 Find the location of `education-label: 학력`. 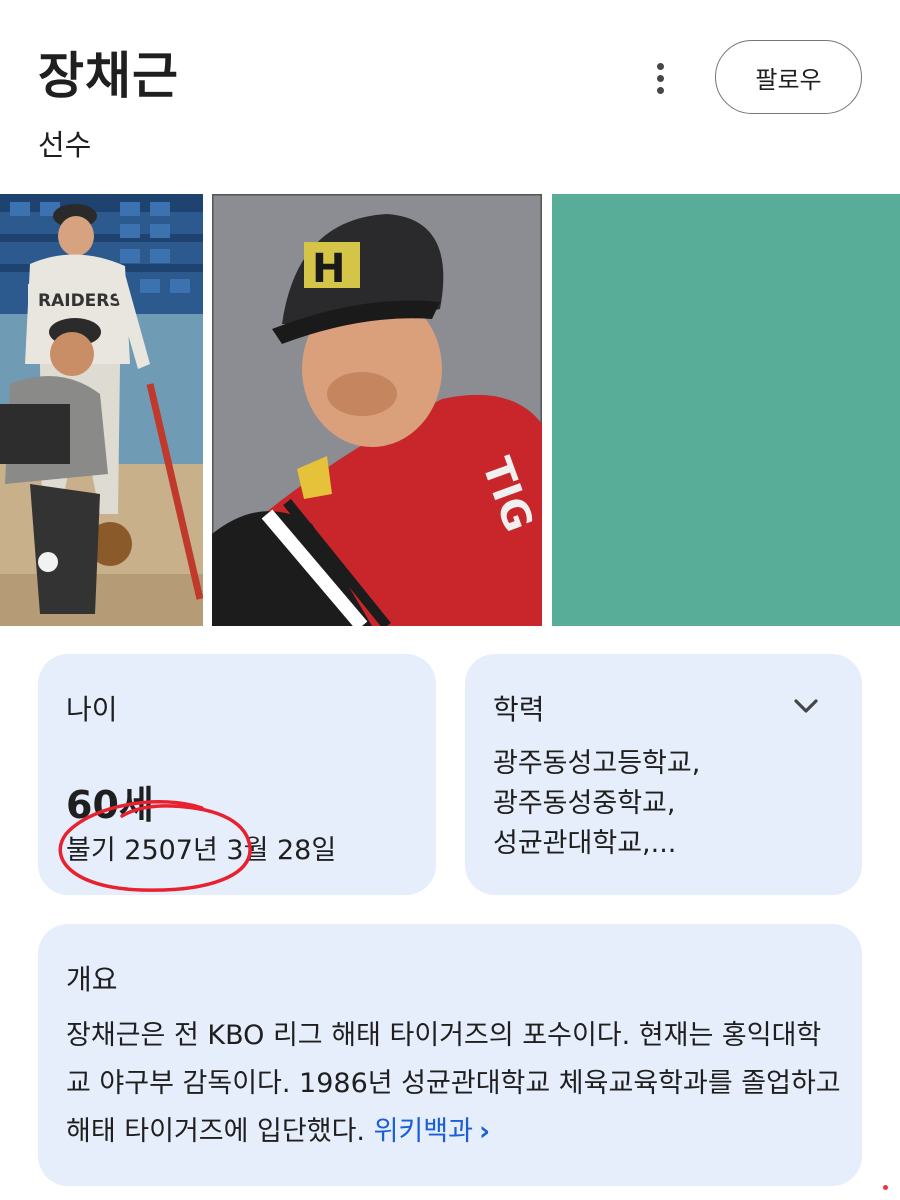

education-label: 학력 is located at coordinates (519, 709).